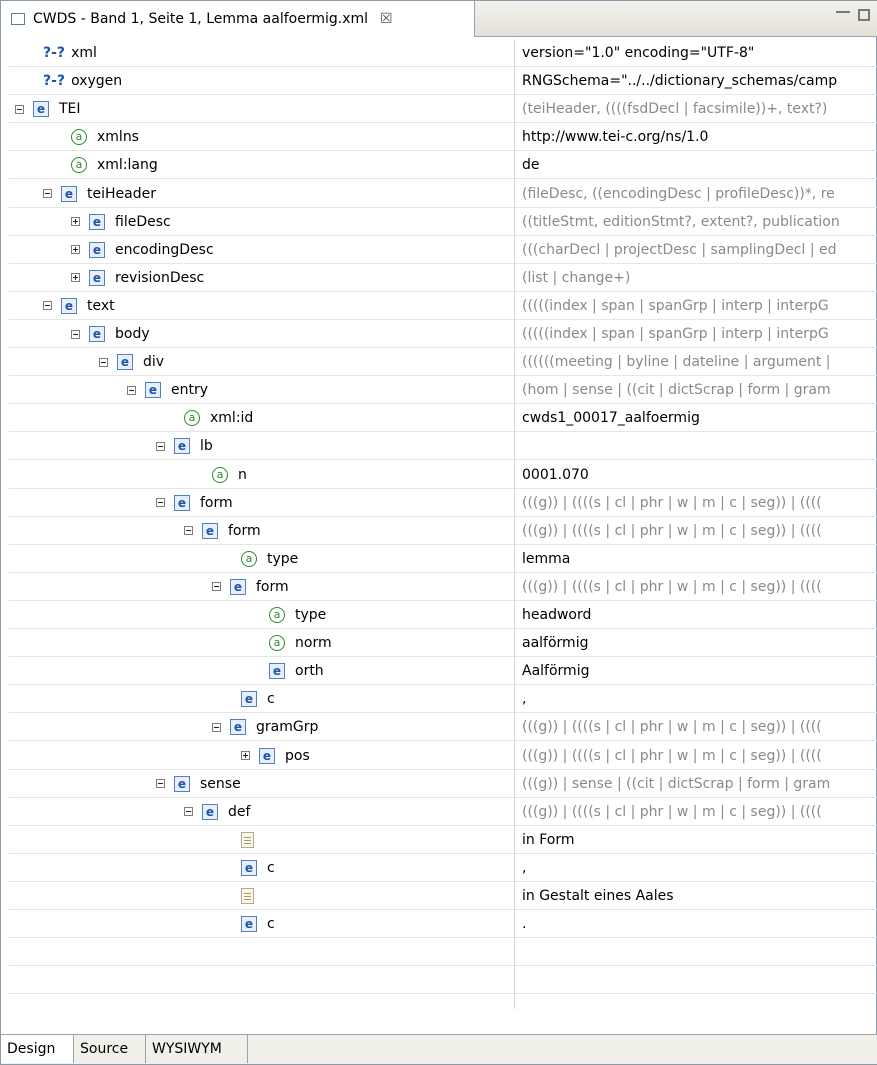  I want to click on close-tab-icon: ☒, so click(386, 19).